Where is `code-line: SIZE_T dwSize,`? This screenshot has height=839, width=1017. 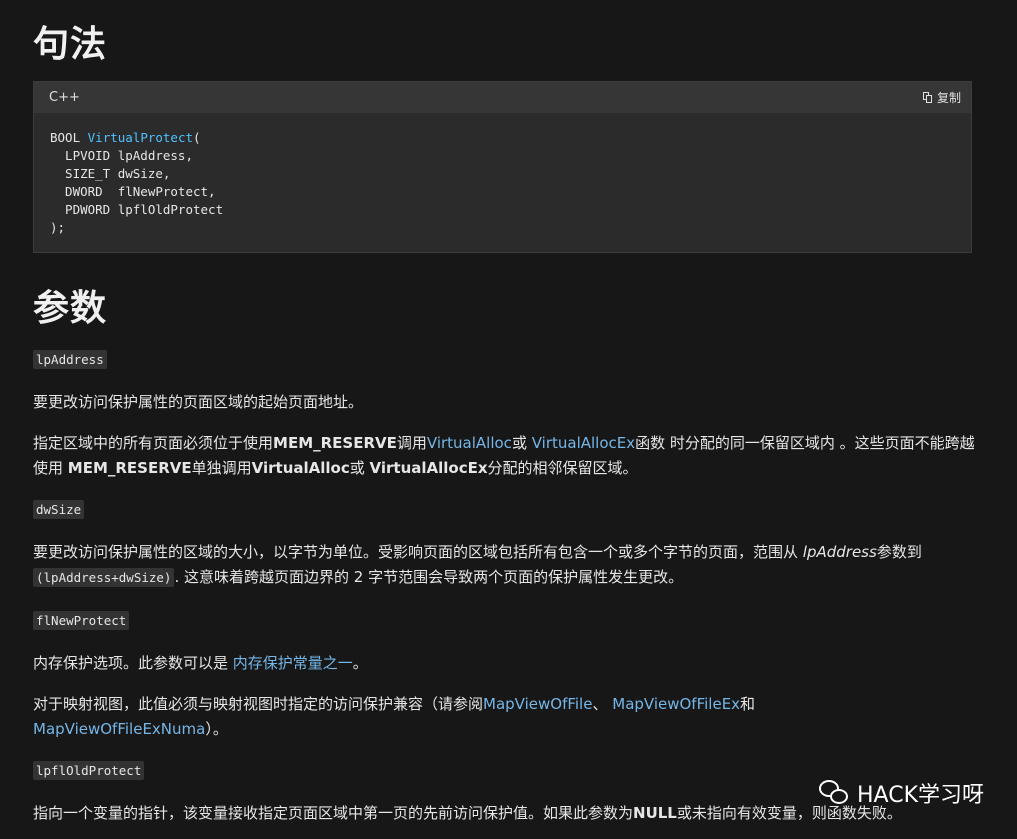
code-line: SIZE_T dwSize, is located at coordinates (110, 173).